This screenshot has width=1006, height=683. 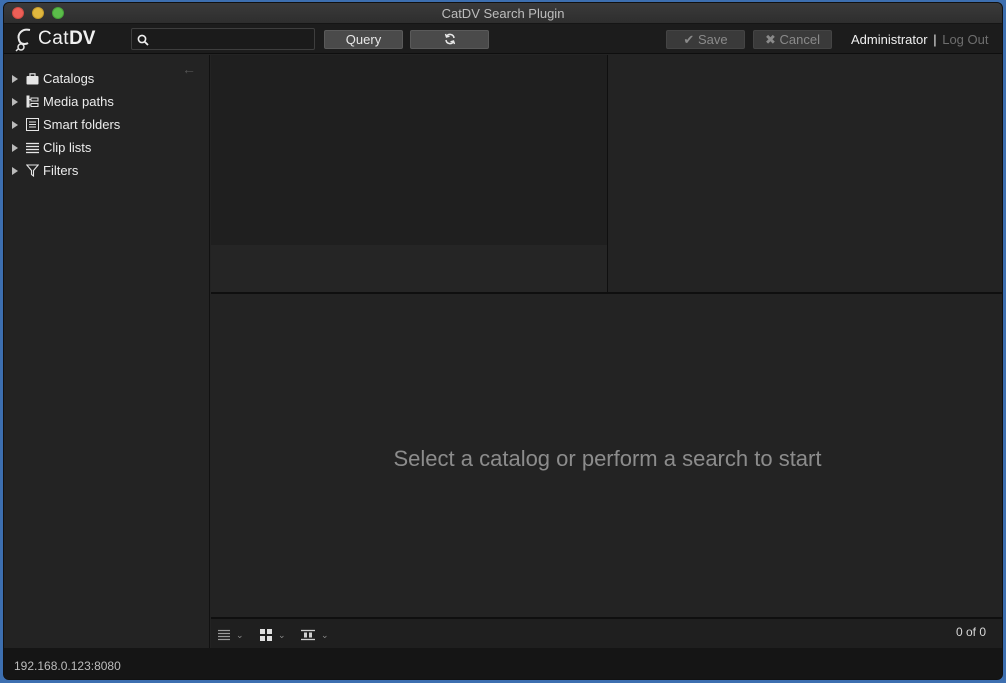 What do you see at coordinates (308, 635) in the screenshot?
I see `filmstrip-view-icon` at bounding box center [308, 635].